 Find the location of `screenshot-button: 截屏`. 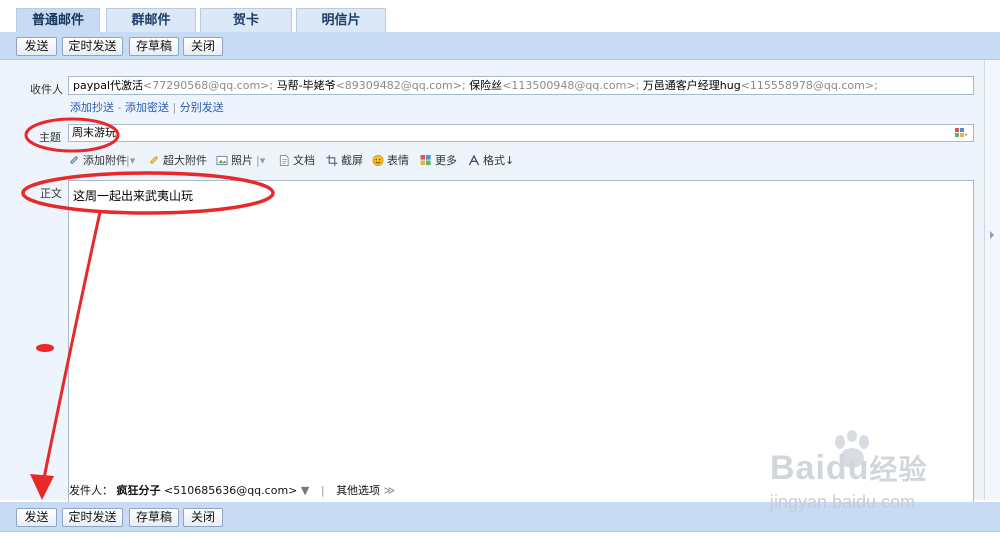

screenshot-button: 截屏 is located at coordinates (344, 161).